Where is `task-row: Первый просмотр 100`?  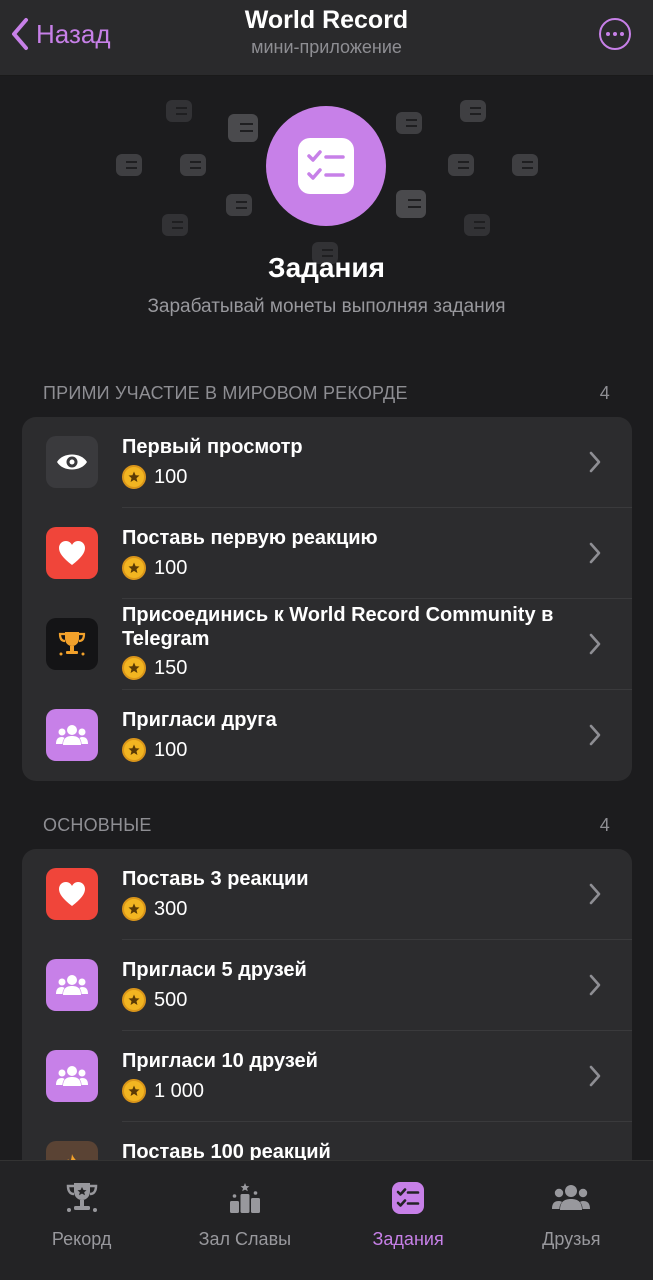
task-row: Первый просмотр 100 is located at coordinates (327, 462).